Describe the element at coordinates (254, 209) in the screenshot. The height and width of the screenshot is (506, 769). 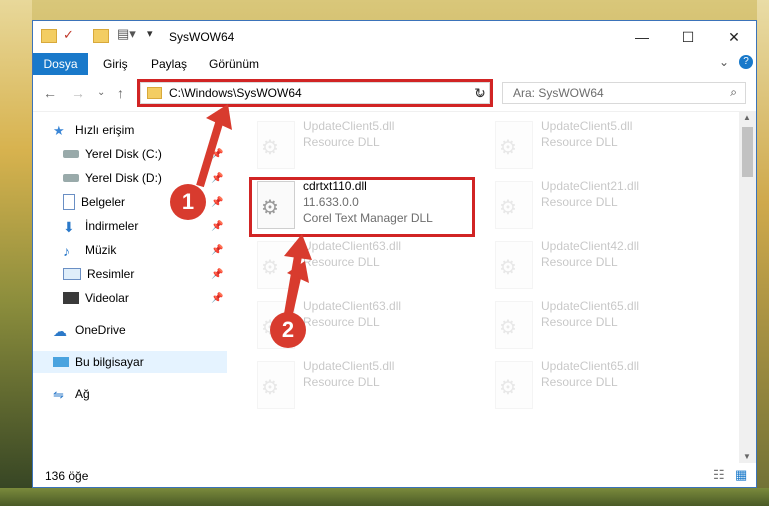
I see `step-arrows` at that location.